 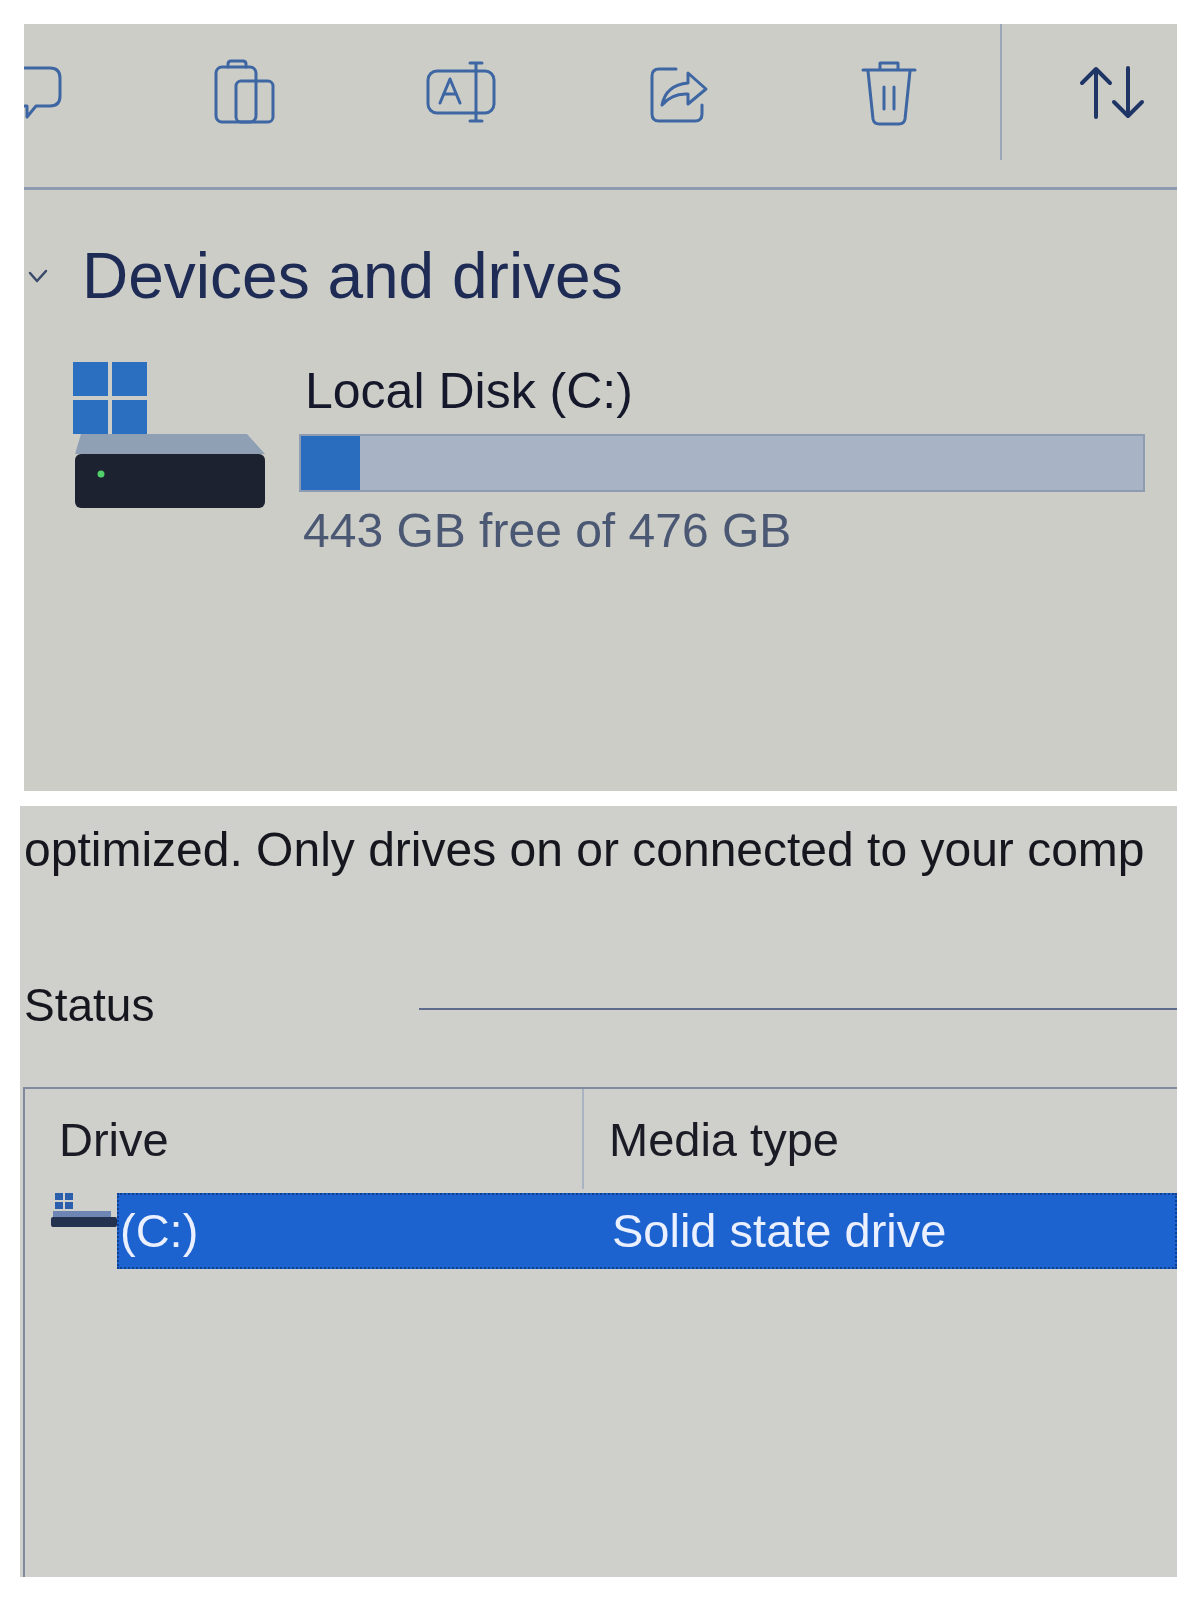 I want to click on status-label: Status, so click(x=89, y=1005).